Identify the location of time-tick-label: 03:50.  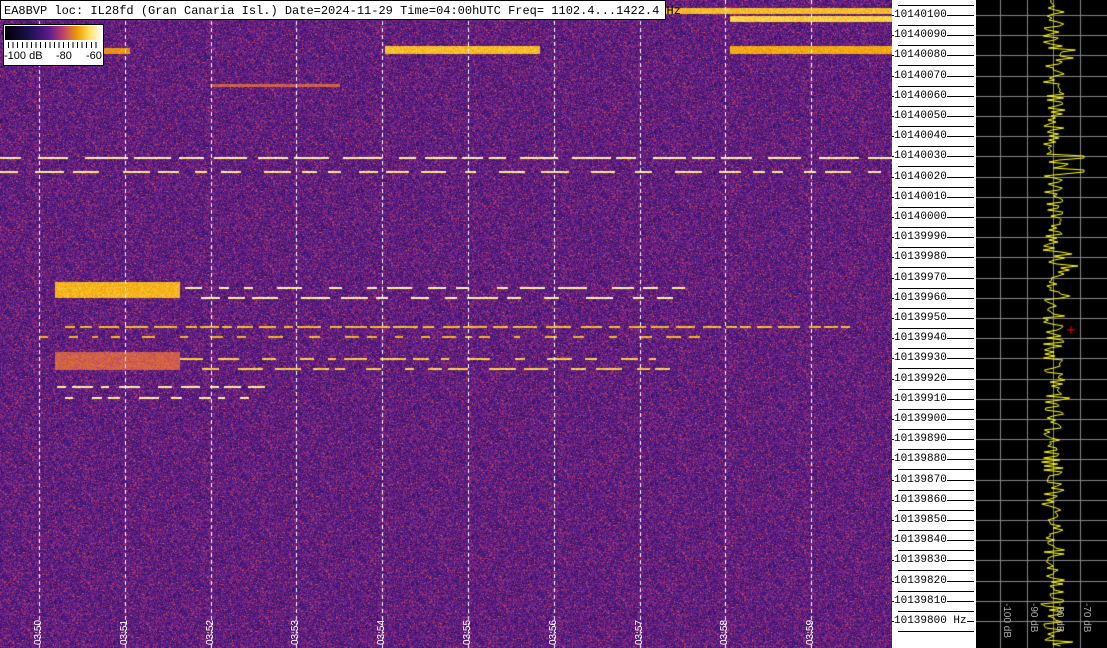
(38, 632).